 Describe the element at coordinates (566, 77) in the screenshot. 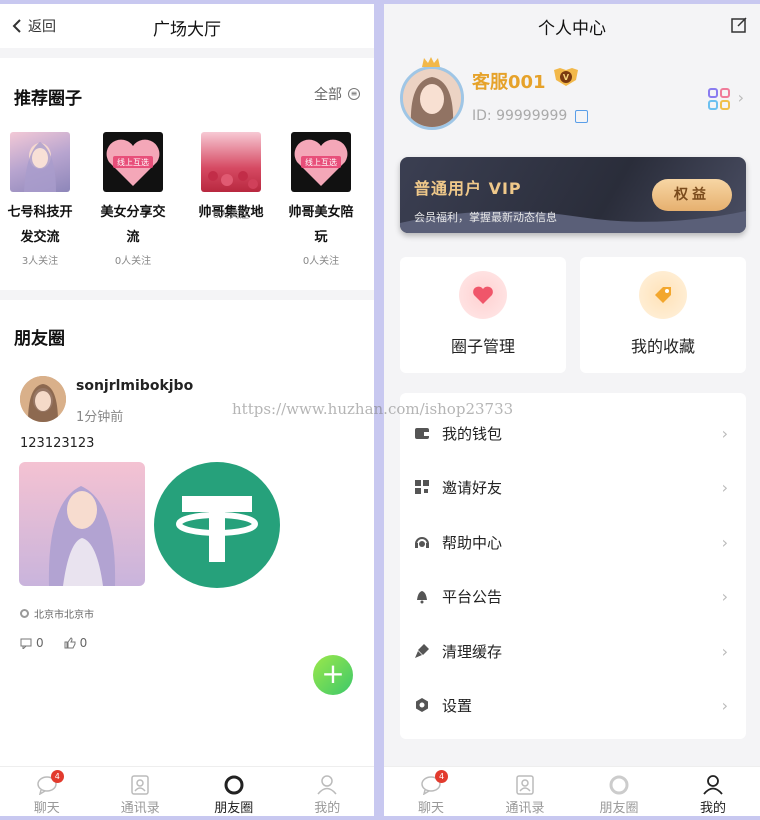

I see `vip-level-badge-icon: V` at that location.